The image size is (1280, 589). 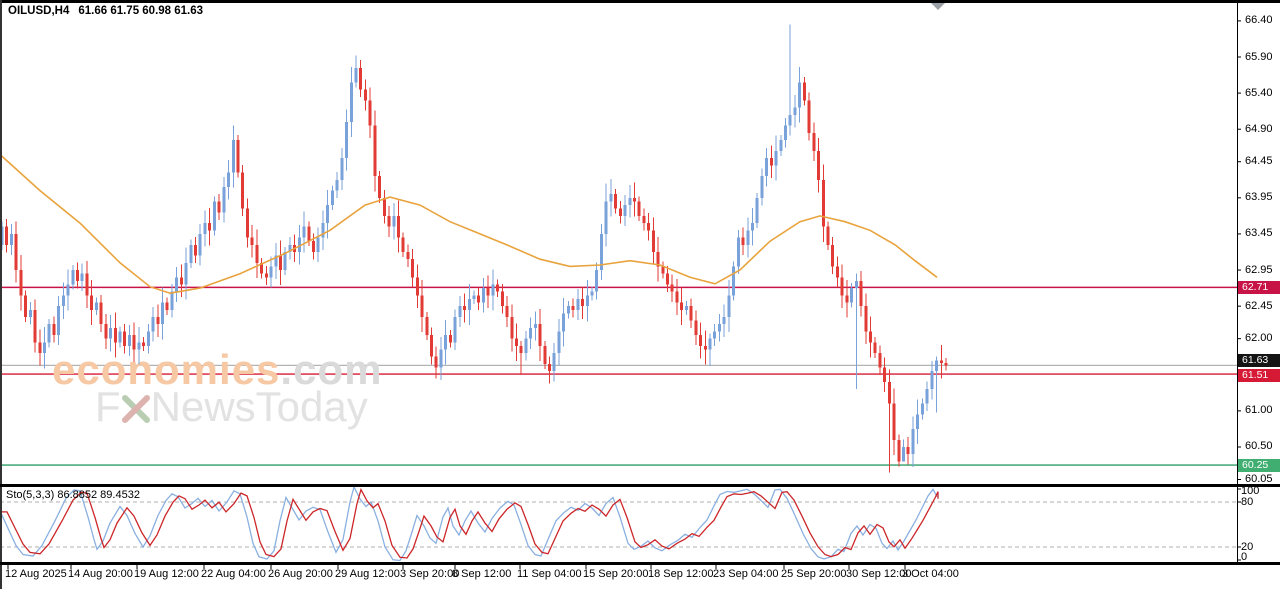 What do you see at coordinates (1, 294) in the screenshot?
I see `left-border` at bounding box center [1, 294].